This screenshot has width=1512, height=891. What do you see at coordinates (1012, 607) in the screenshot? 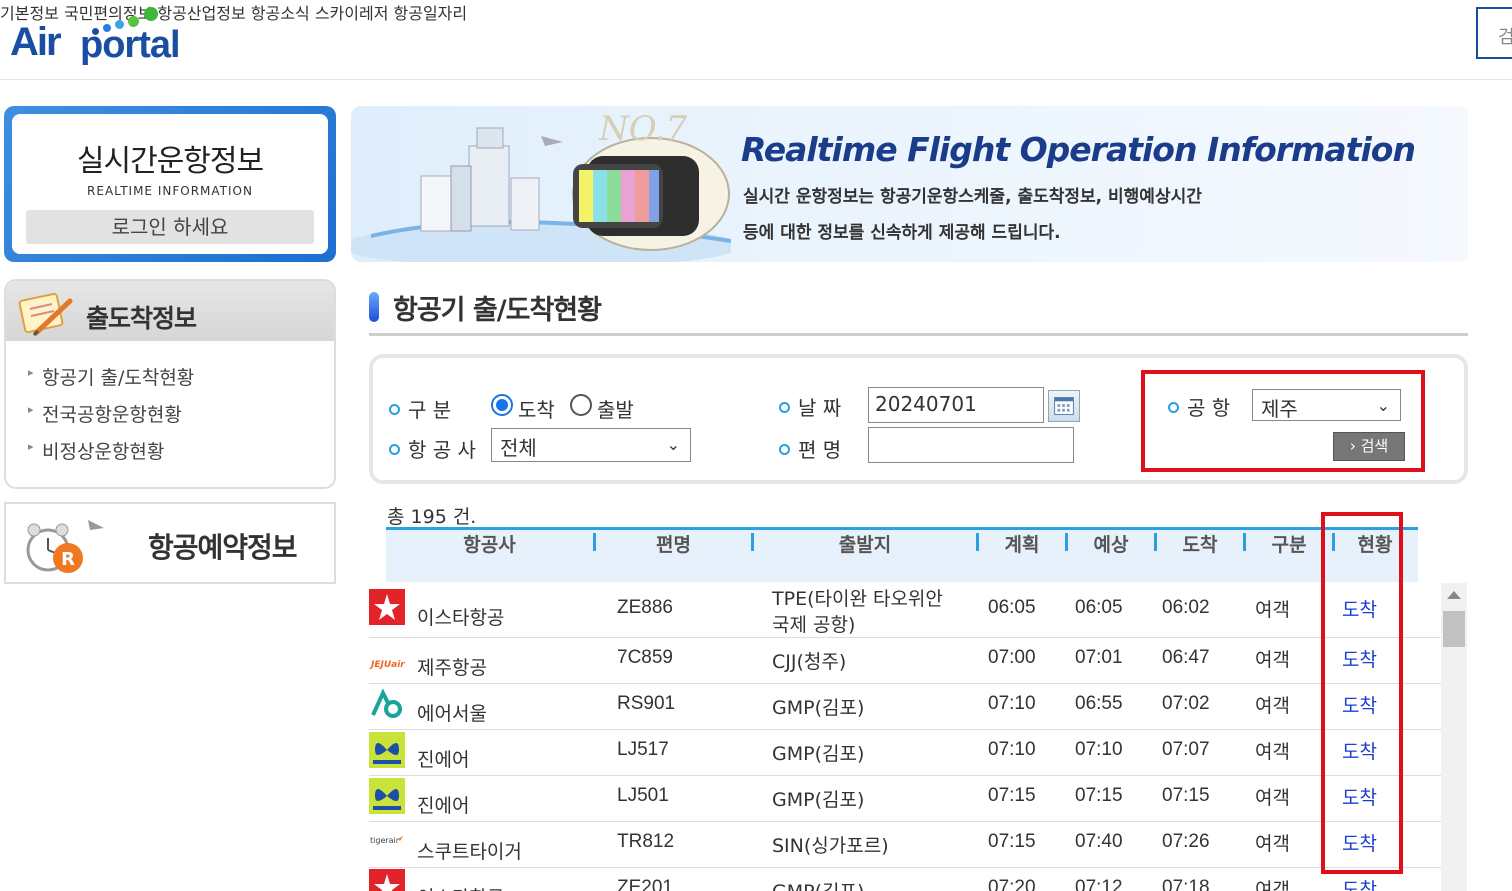
I see `plan-time: 06:05` at bounding box center [1012, 607].